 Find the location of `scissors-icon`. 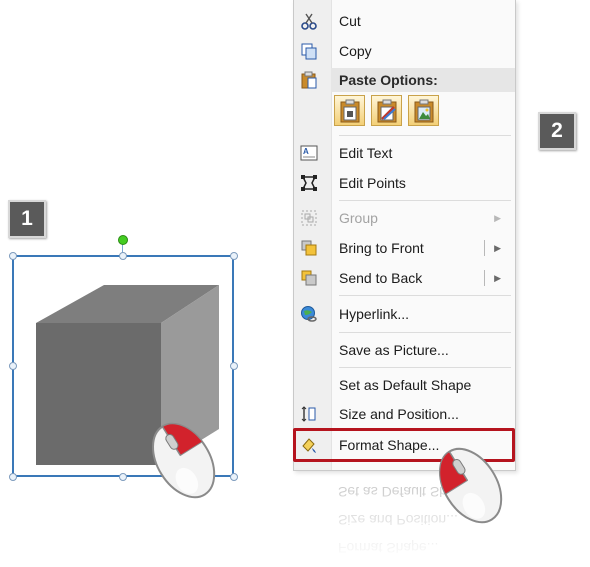

scissors-icon is located at coordinates (309, 21).